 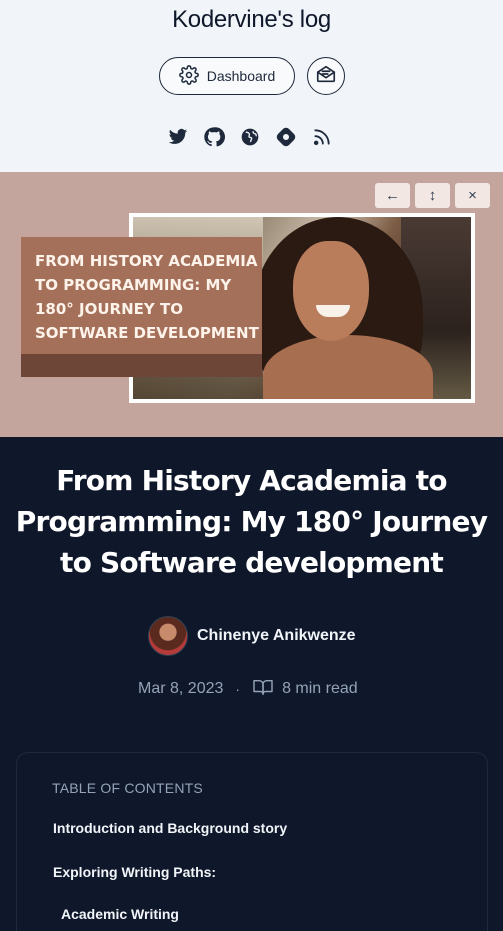 What do you see at coordinates (188, 76) in the screenshot?
I see `gear-icon` at bounding box center [188, 76].